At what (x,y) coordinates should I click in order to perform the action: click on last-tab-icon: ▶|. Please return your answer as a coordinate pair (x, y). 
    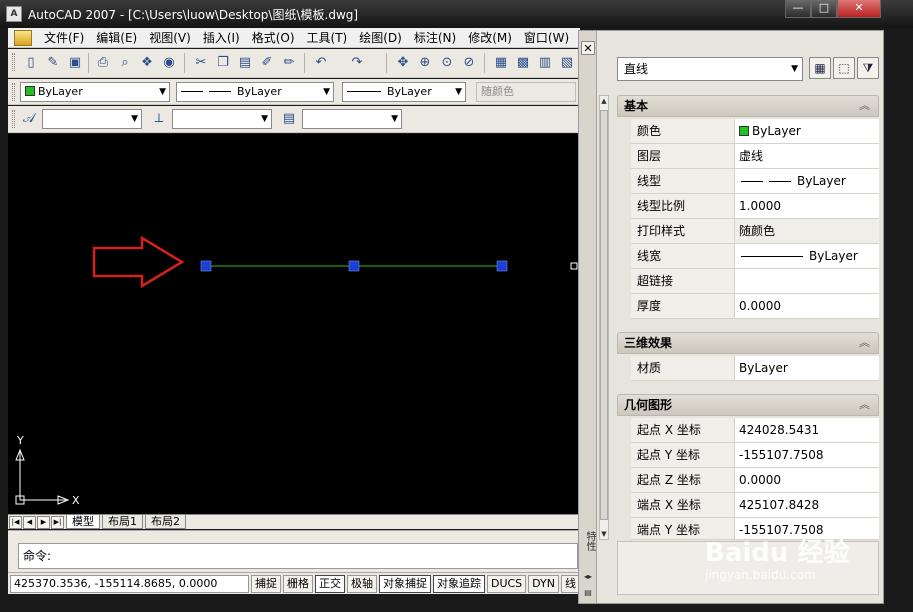
    Looking at the image, I should click on (57, 522).